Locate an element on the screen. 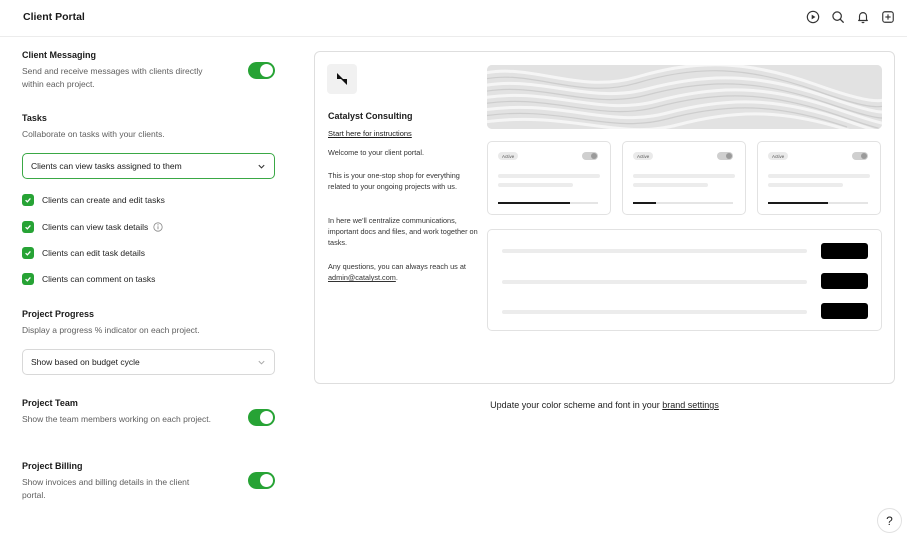  check-comment-tasks: Clients can comment on tasks is located at coordinates (88, 279).